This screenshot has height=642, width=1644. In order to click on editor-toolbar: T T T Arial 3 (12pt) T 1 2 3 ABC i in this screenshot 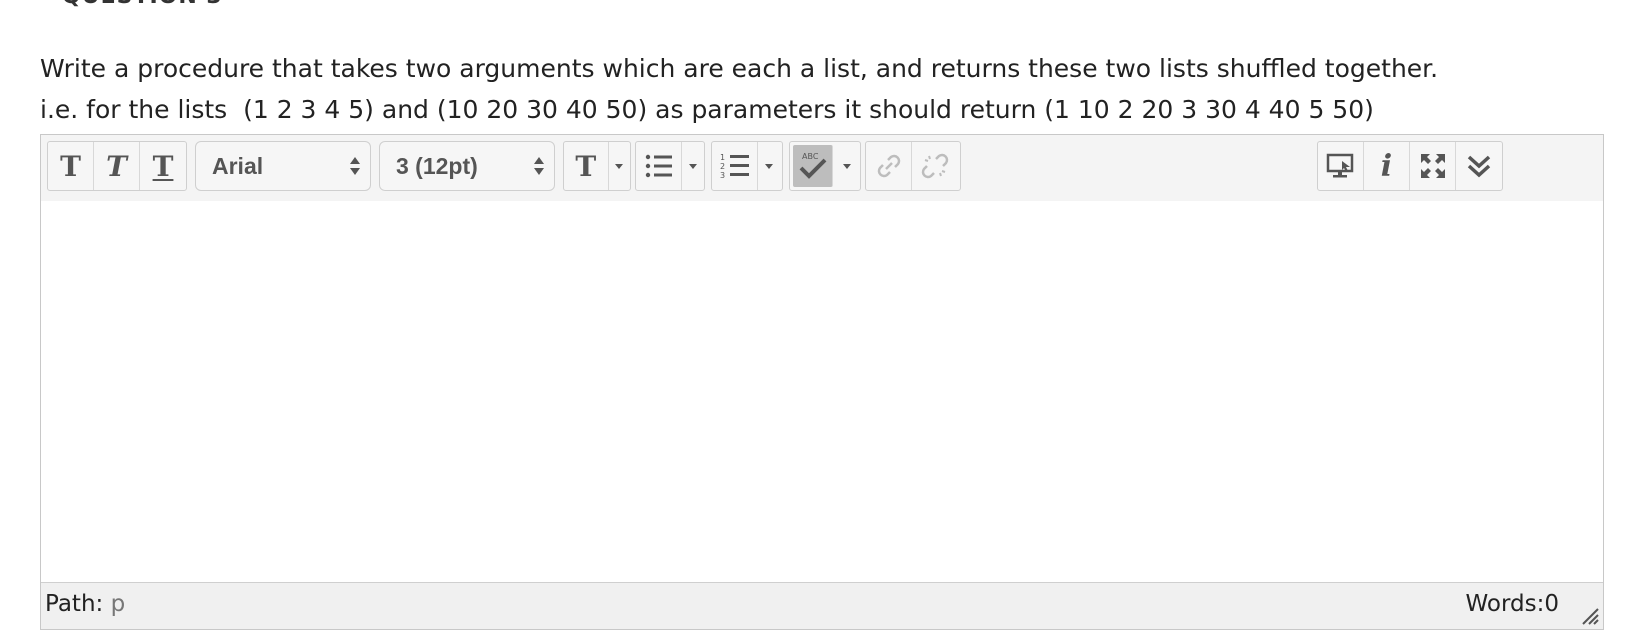, I will do `click(822, 168)`.